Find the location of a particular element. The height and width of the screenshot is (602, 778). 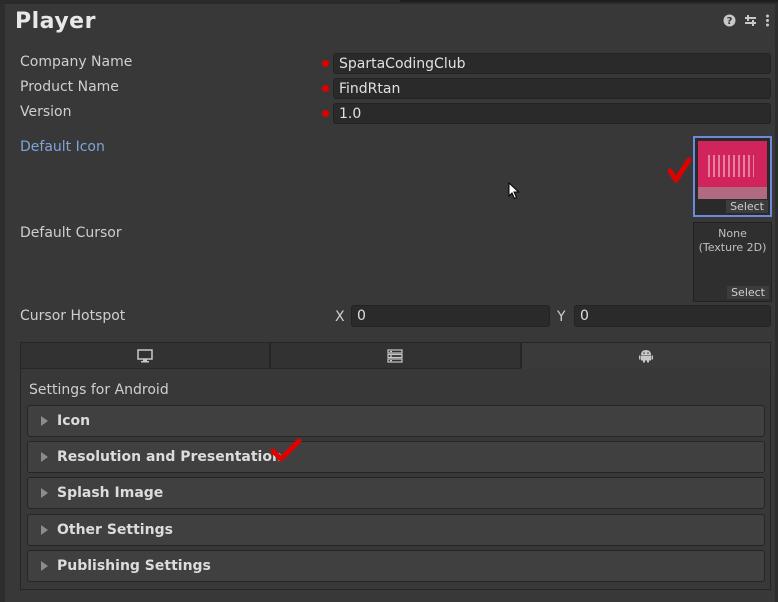

presets-icon is located at coordinates (750, 20).